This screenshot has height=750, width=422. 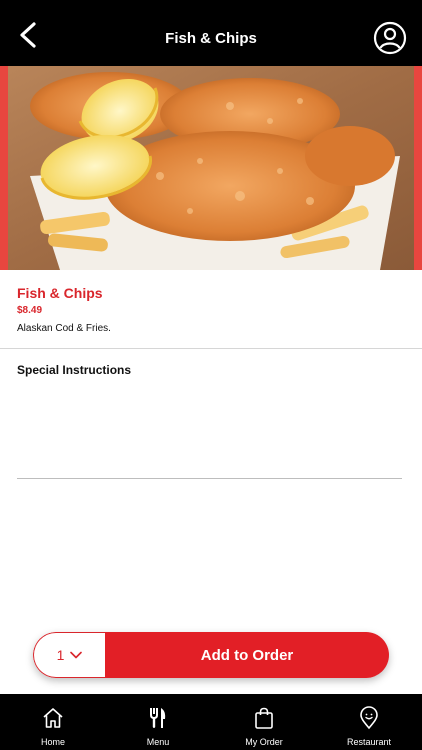 I want to click on shopping-bag-icon, so click(x=264, y=718).